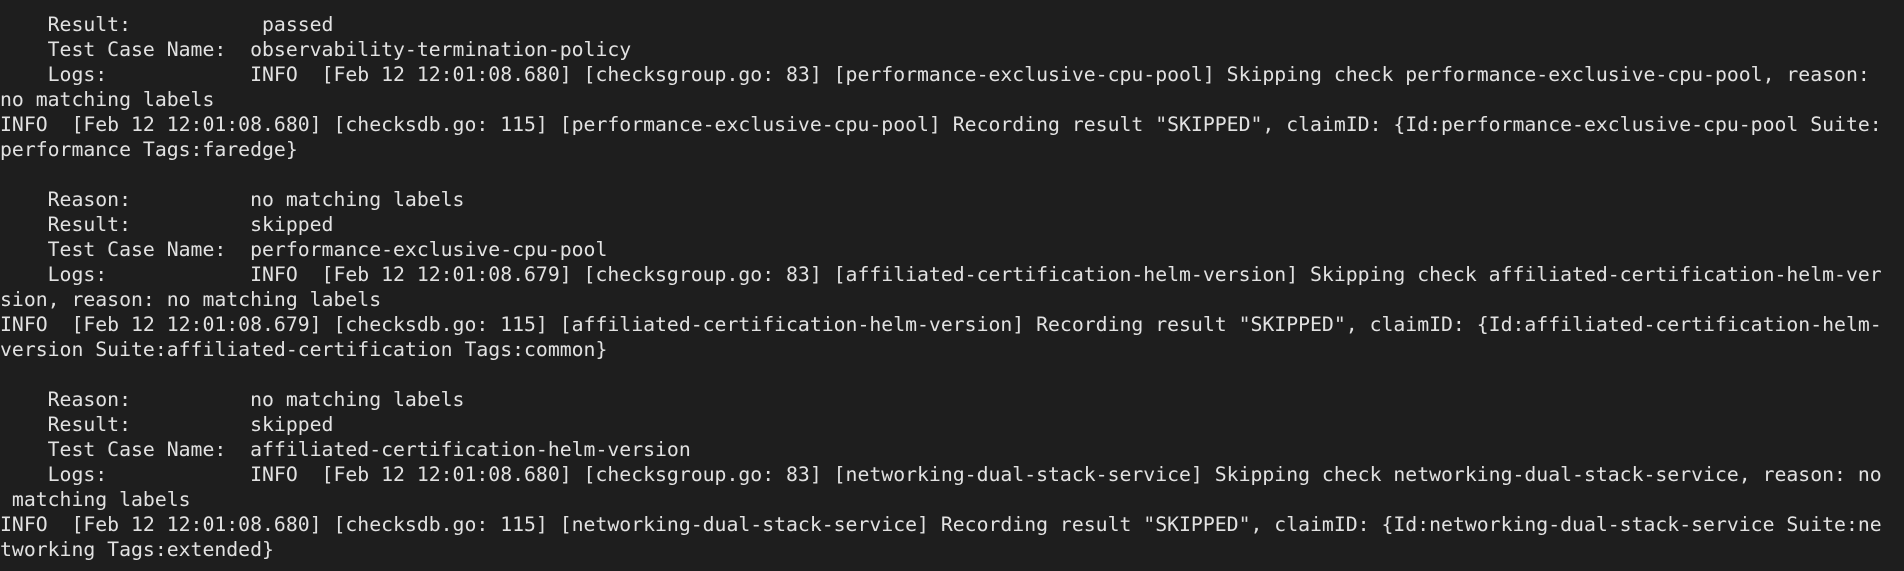 The height and width of the screenshot is (571, 1904). What do you see at coordinates (149, 149) in the screenshot?
I see `terminal-line: performance Tags:faredge}` at bounding box center [149, 149].